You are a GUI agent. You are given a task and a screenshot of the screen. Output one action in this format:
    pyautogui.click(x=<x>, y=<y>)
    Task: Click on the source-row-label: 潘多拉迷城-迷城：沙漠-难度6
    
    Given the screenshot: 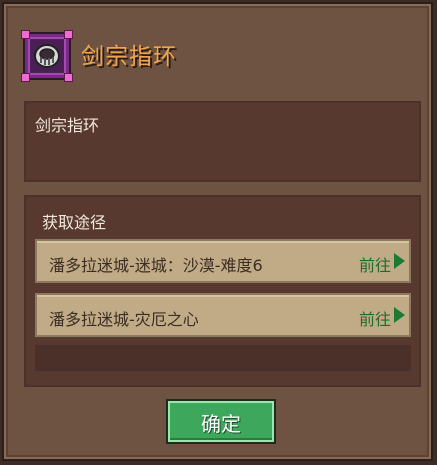 What is the action you would take?
    pyautogui.click(x=156, y=265)
    